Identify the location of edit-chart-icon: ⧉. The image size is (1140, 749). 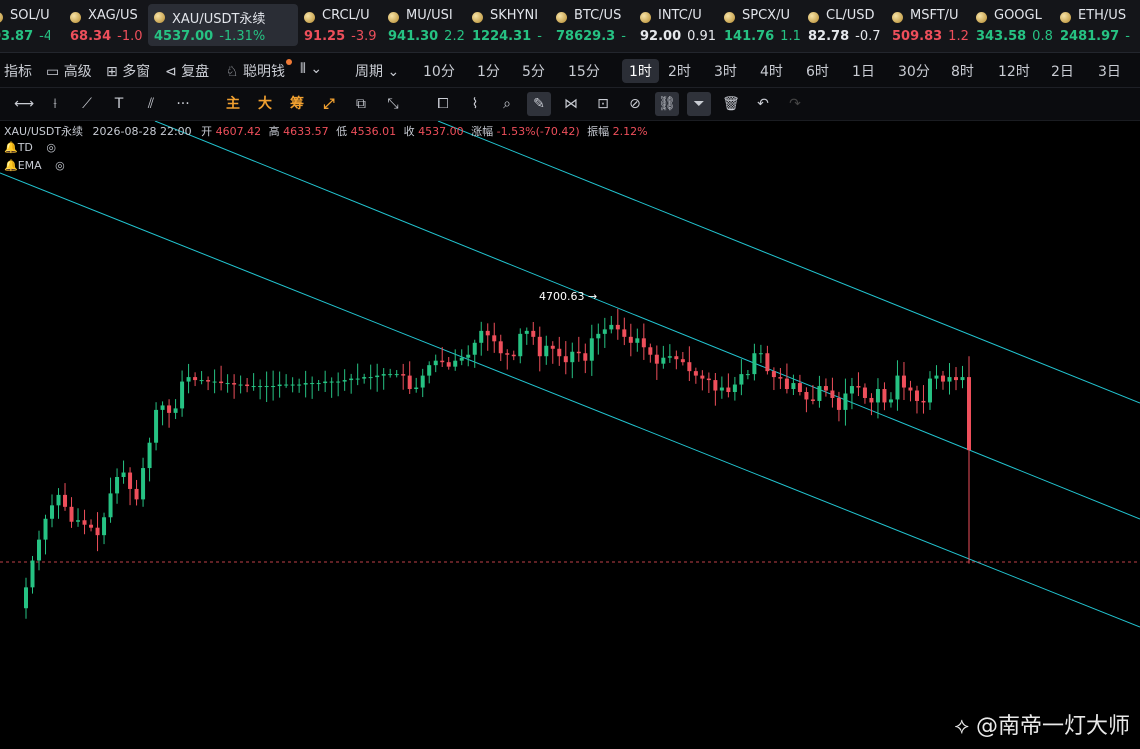
(361, 104).